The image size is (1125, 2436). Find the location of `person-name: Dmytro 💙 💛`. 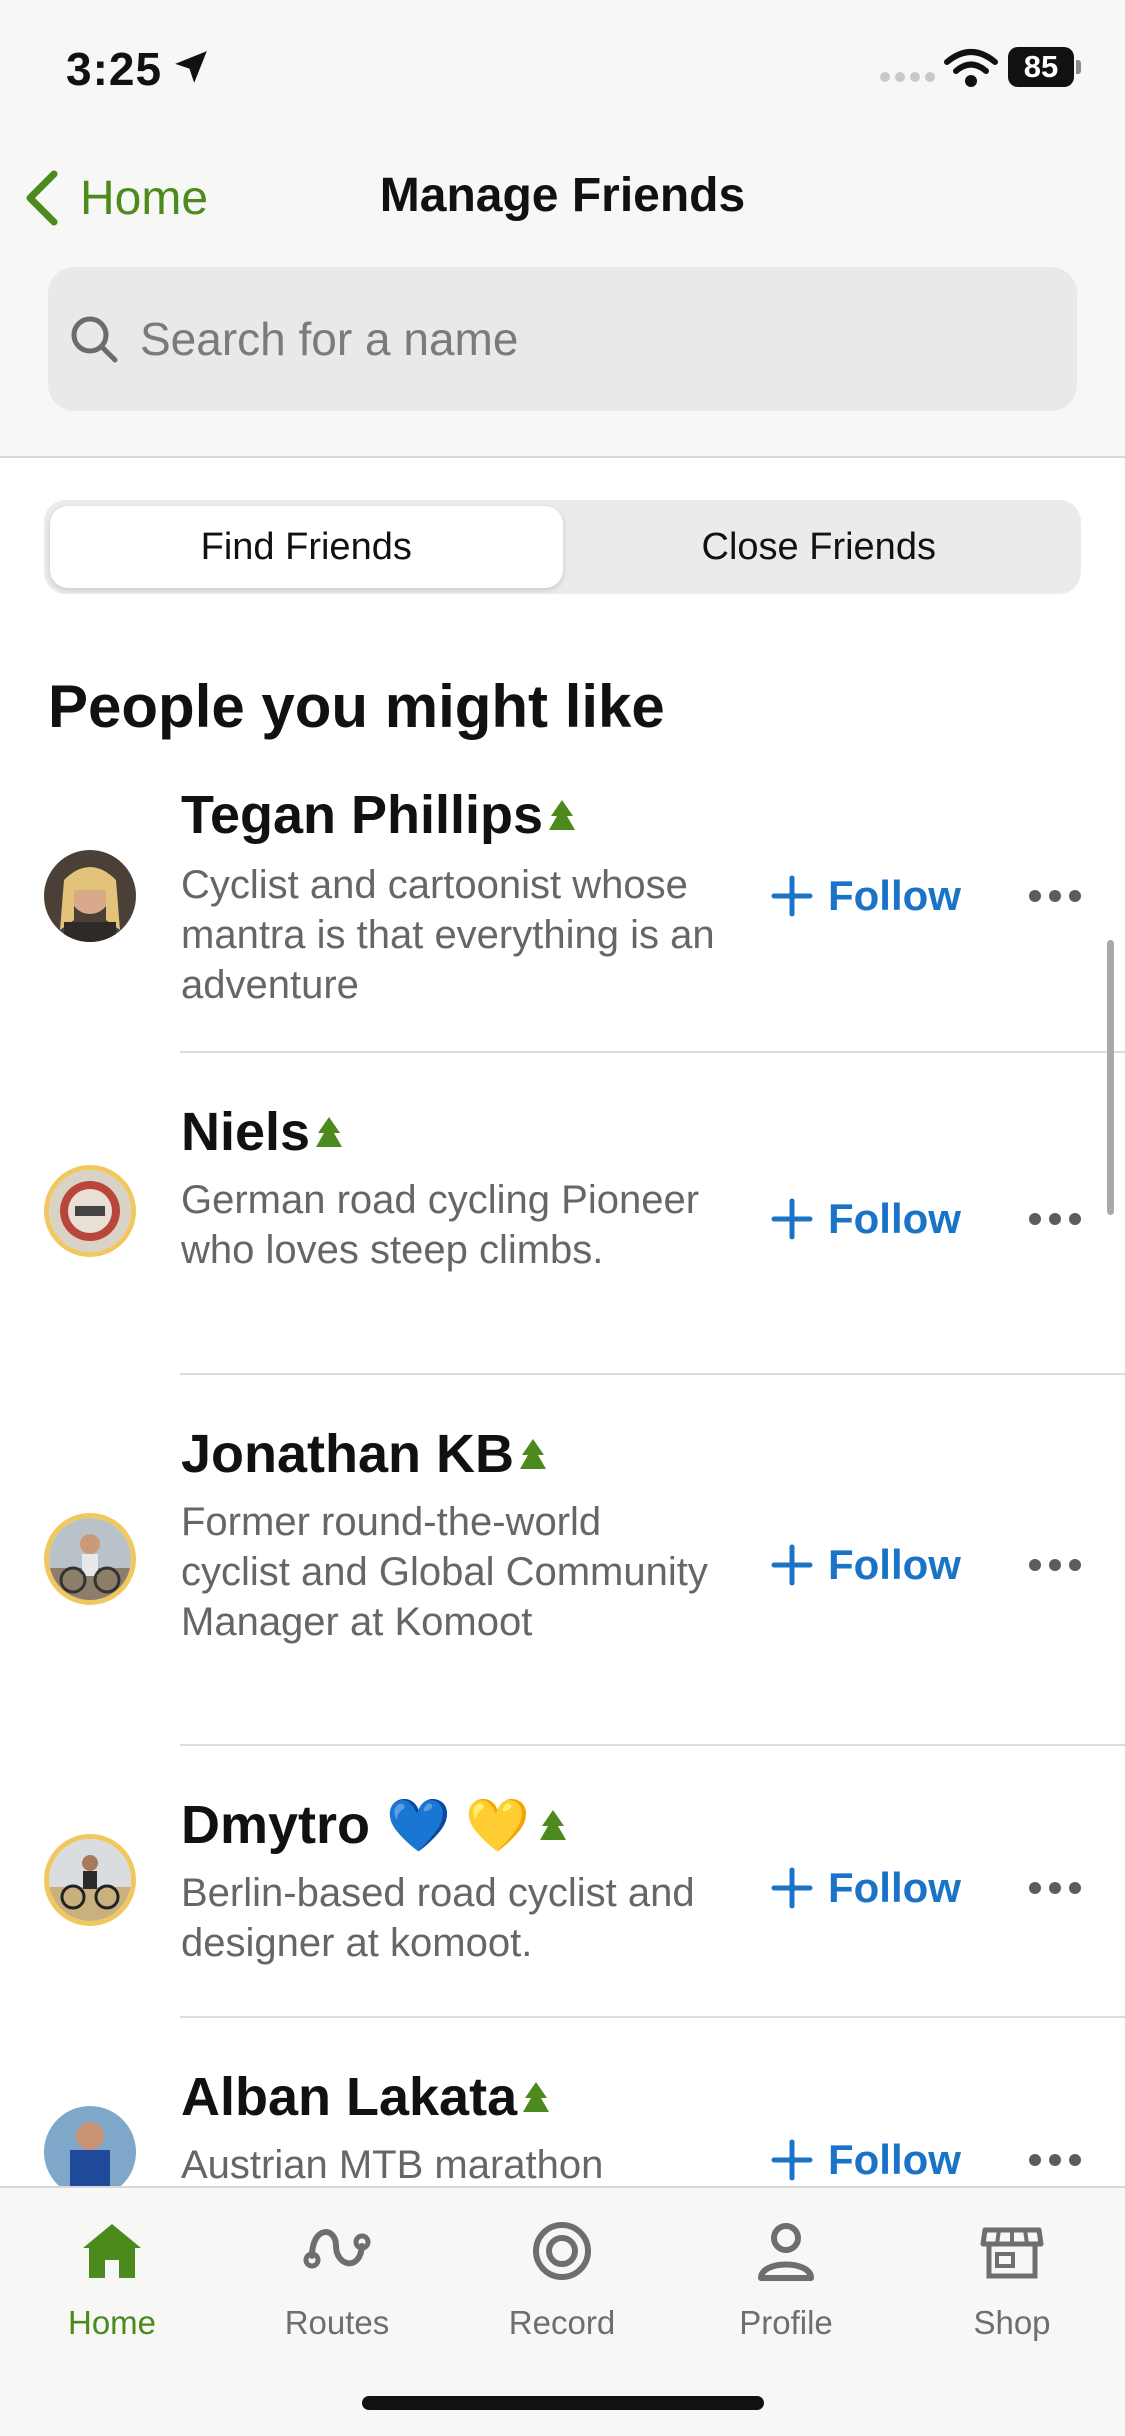

person-name: Dmytro 💙 💛 is located at coordinates (374, 1825).